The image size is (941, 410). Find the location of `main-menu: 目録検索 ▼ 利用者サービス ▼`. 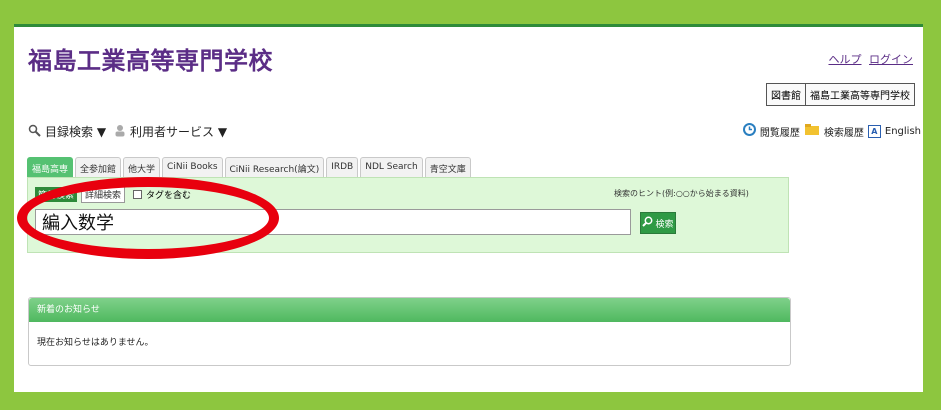

main-menu: 目録検索 ▼ 利用者サービス ▼ is located at coordinates (127, 131).